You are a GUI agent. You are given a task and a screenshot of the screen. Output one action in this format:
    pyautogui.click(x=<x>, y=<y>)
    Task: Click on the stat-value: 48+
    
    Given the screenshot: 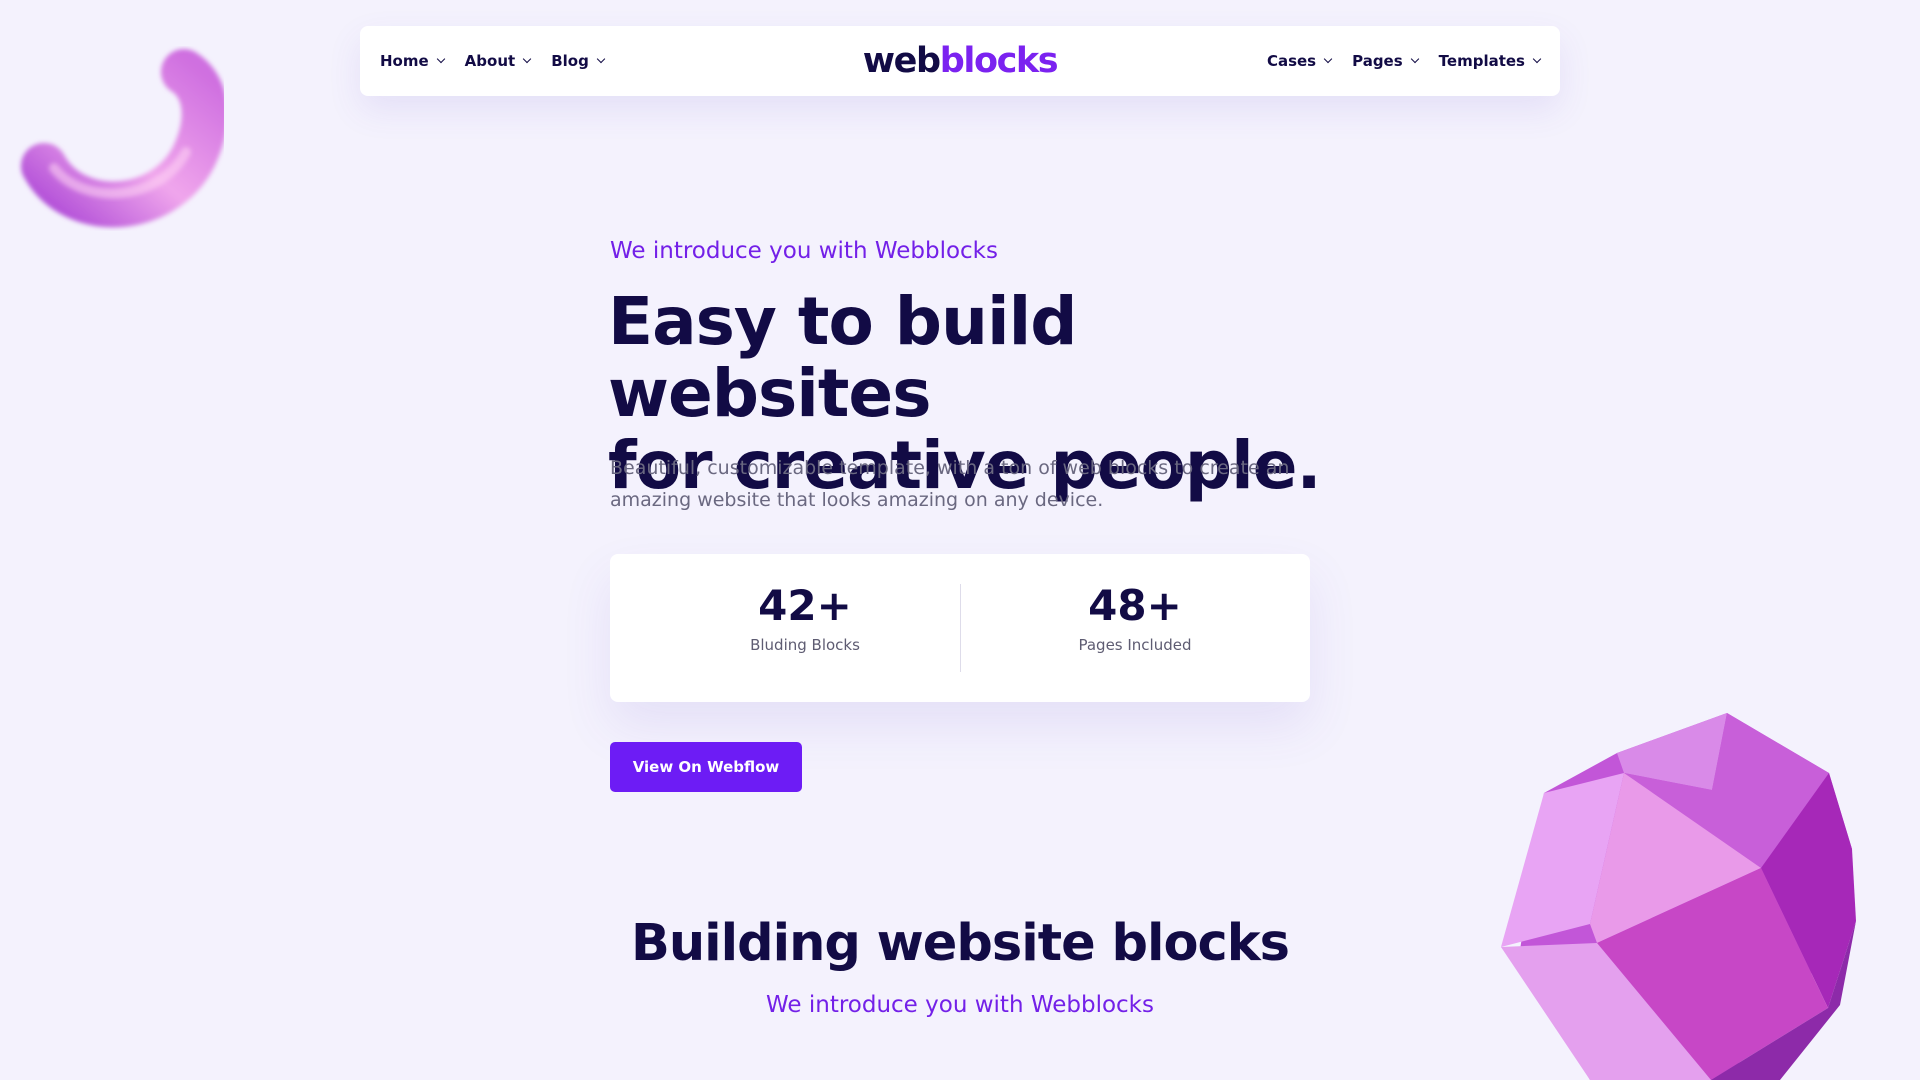 What is the action you would take?
    pyautogui.click(x=1135, y=605)
    